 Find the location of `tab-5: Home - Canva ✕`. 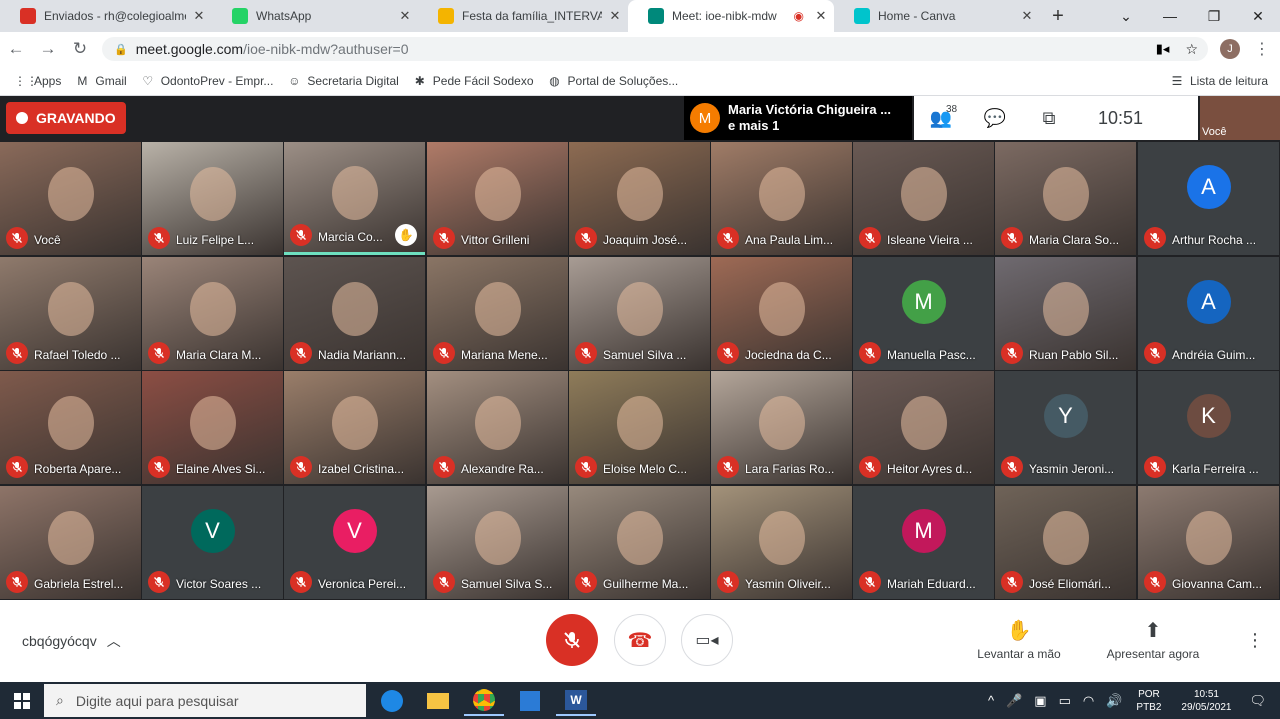

tab-5: Home - Canva ✕ is located at coordinates (937, 16).